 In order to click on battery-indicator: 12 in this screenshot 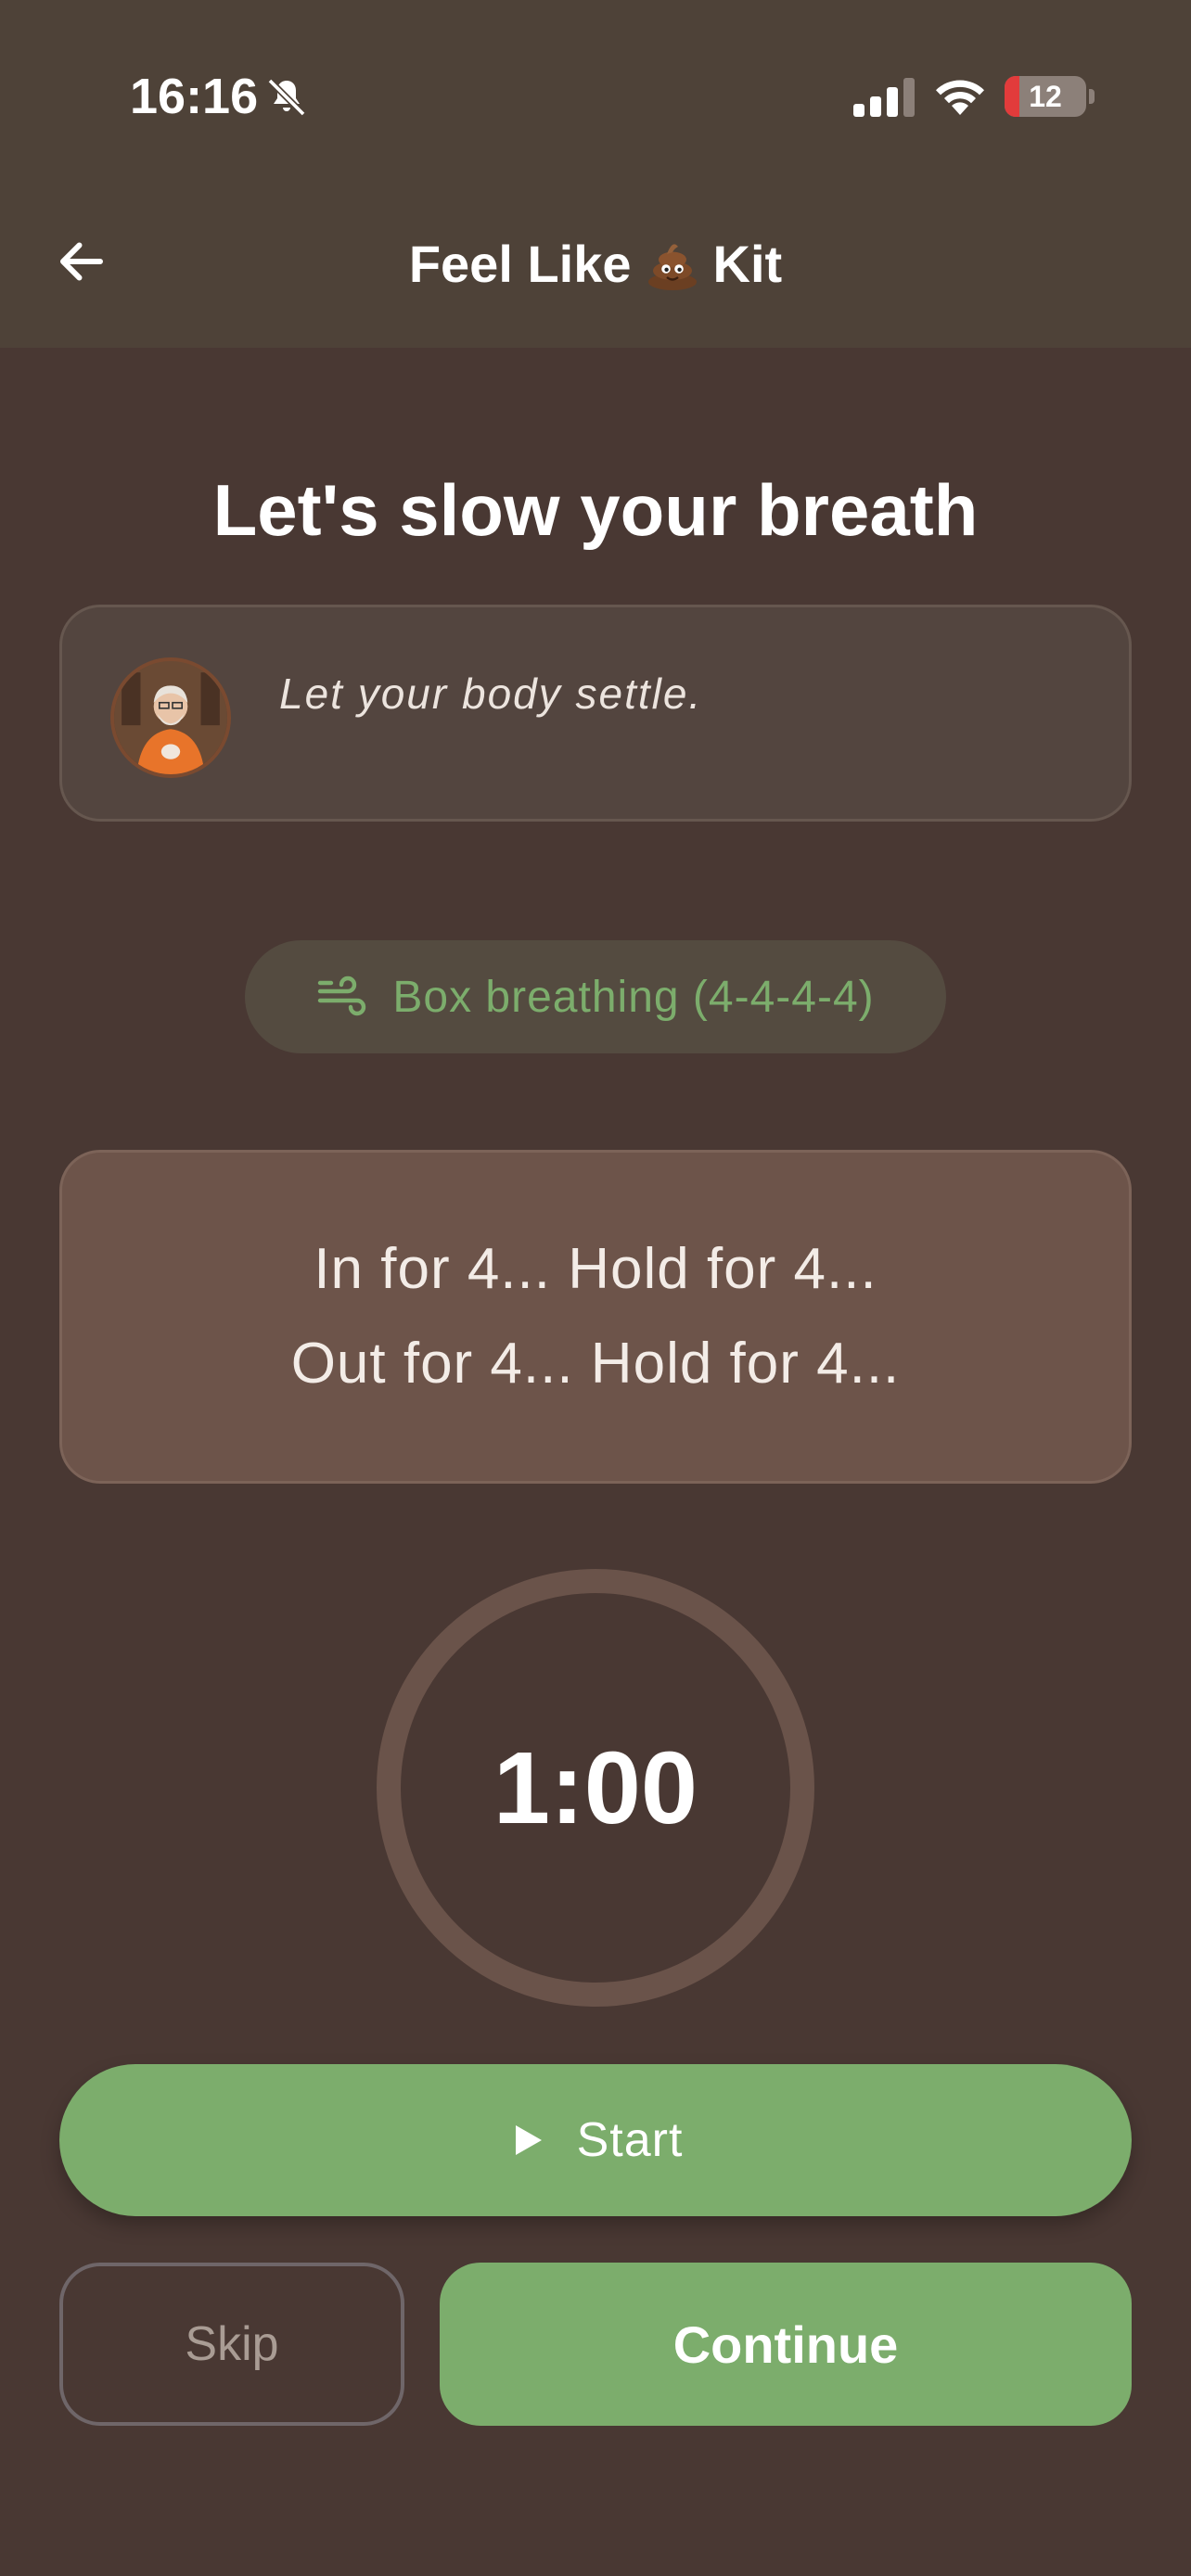, I will do `click(1045, 97)`.